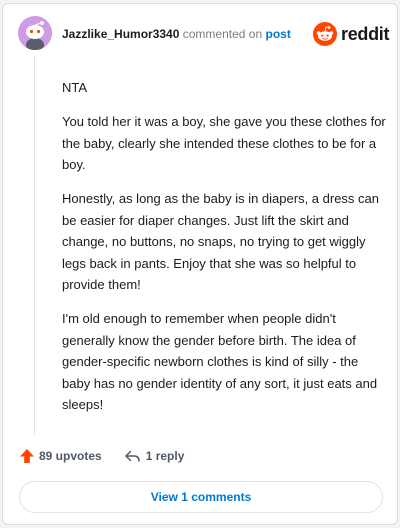 The height and width of the screenshot is (528, 400). I want to click on comment-meta: Jazzlike_Humor3340 commented on post, so click(176, 34).